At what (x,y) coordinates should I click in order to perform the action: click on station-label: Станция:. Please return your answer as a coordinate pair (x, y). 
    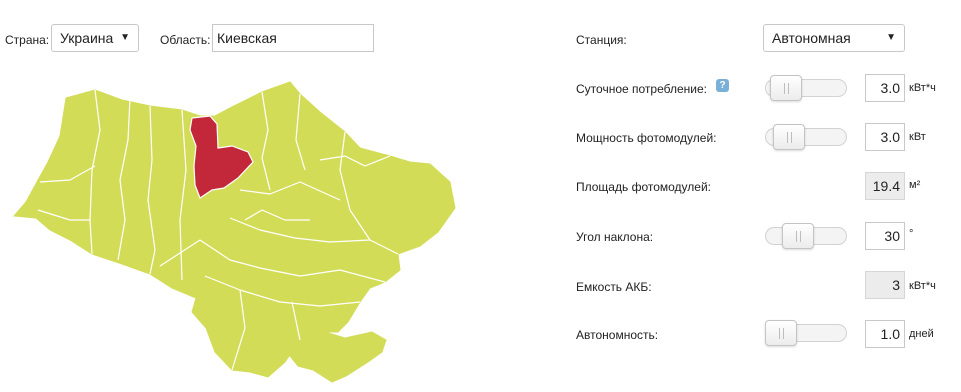
    Looking at the image, I should click on (601, 40).